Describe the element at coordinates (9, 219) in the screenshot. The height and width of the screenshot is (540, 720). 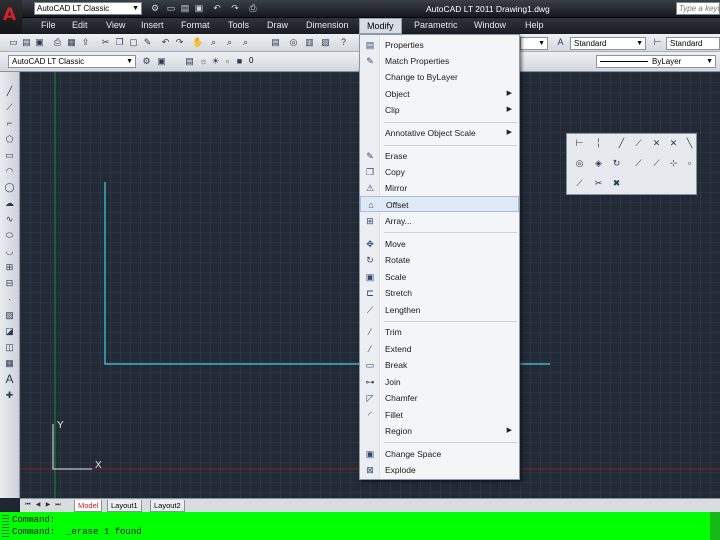
I see `spline-icon: ∿` at that location.